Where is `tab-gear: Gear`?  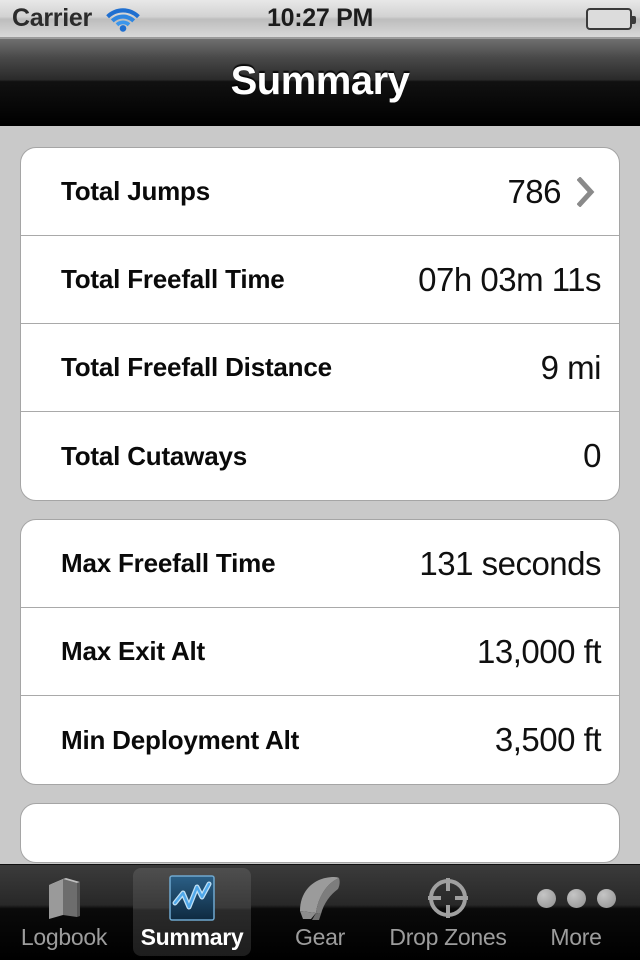
tab-gear: Gear is located at coordinates (320, 912).